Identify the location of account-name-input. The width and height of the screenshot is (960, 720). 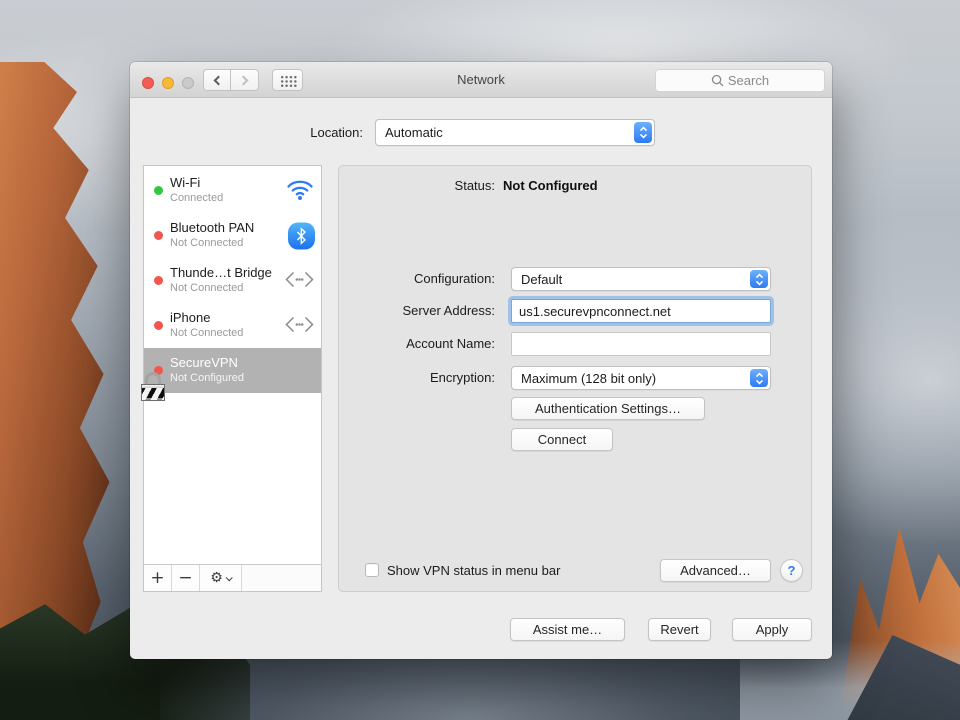
(641, 344).